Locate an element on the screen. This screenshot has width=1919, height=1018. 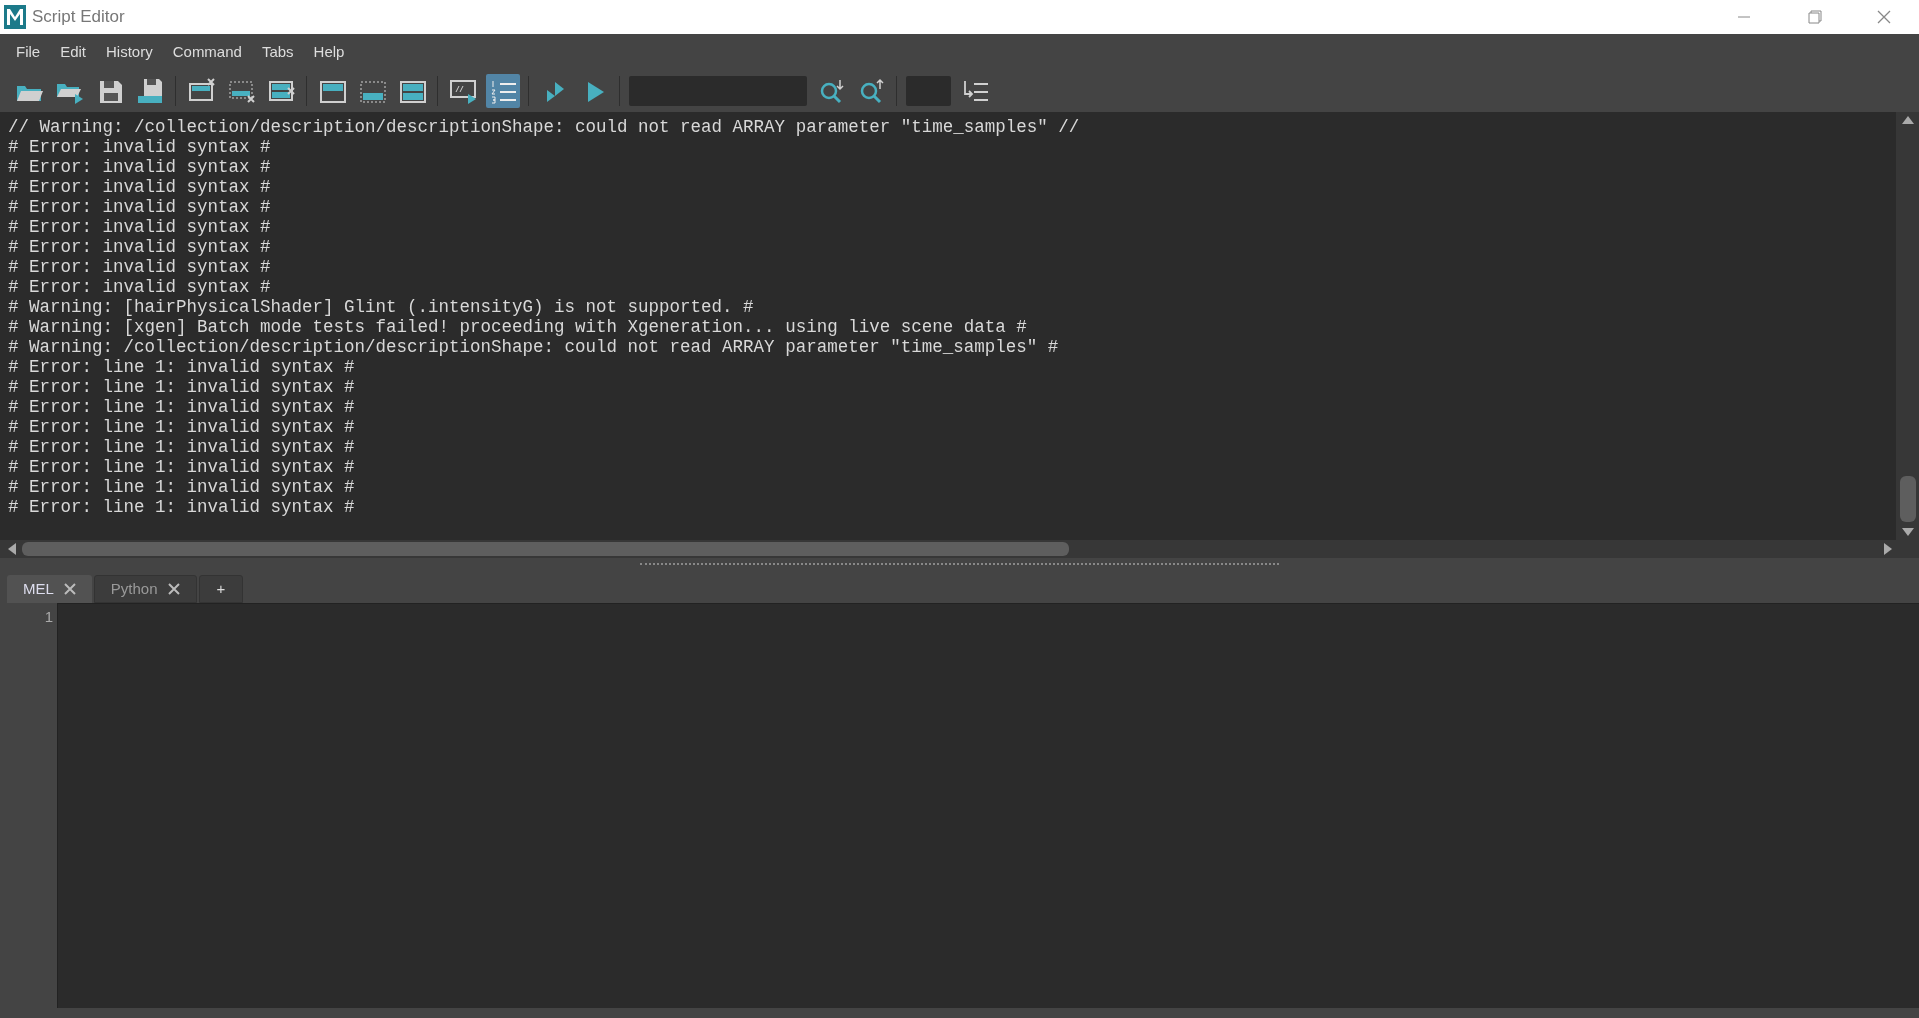
scroll-right-icon is located at coordinates (1888, 549).